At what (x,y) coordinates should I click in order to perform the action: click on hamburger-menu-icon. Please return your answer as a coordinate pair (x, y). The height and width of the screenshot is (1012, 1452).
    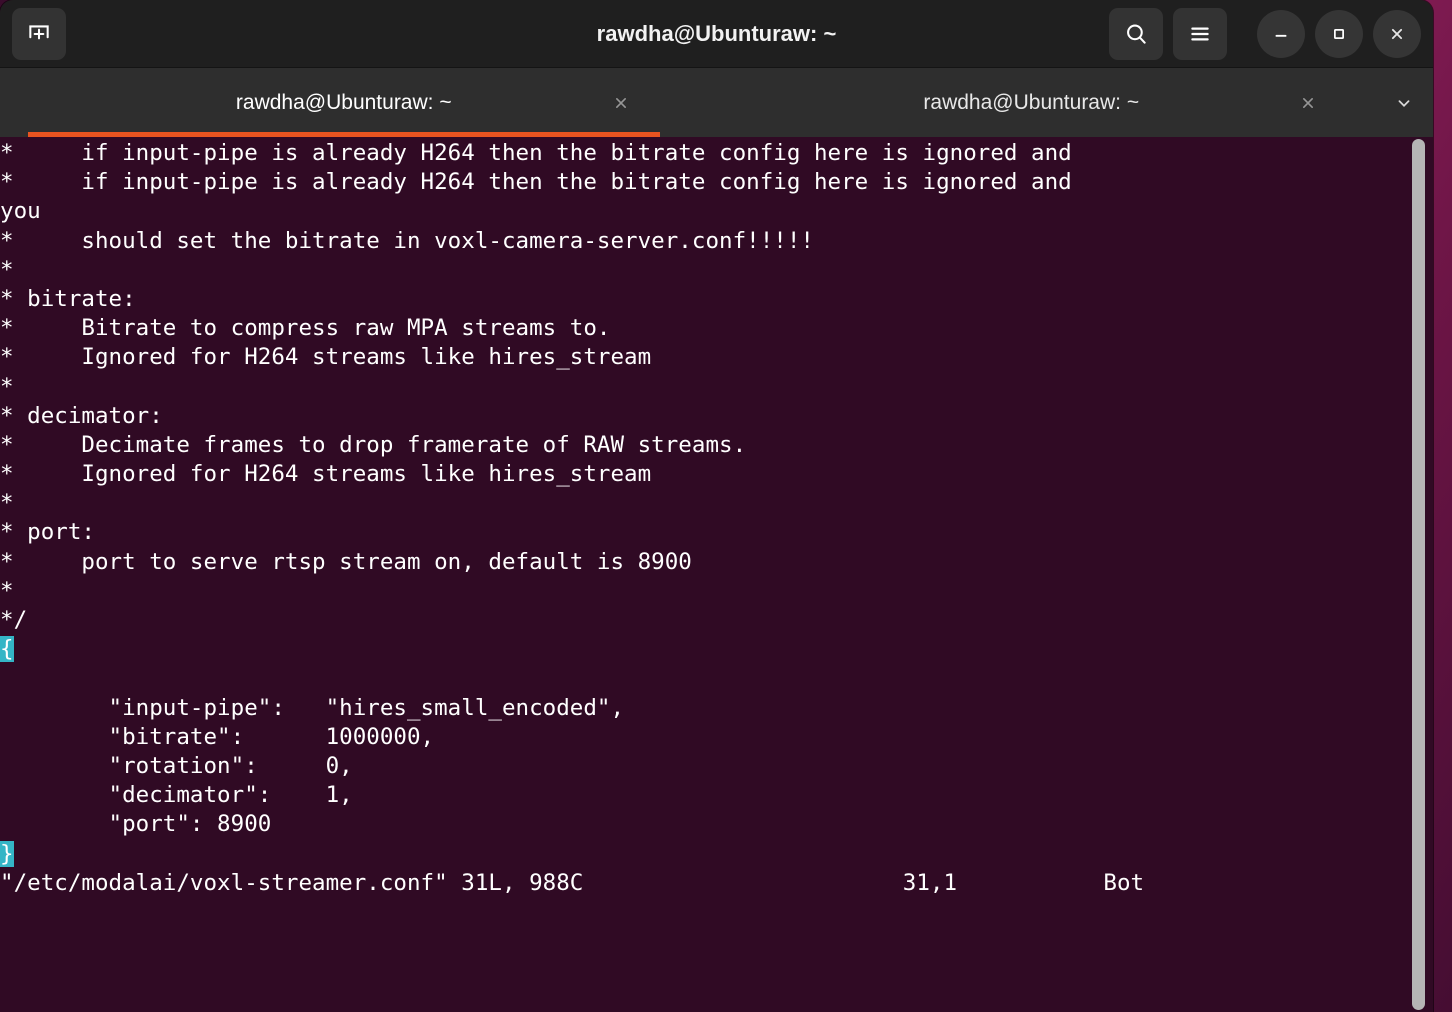
    Looking at the image, I should click on (1200, 33).